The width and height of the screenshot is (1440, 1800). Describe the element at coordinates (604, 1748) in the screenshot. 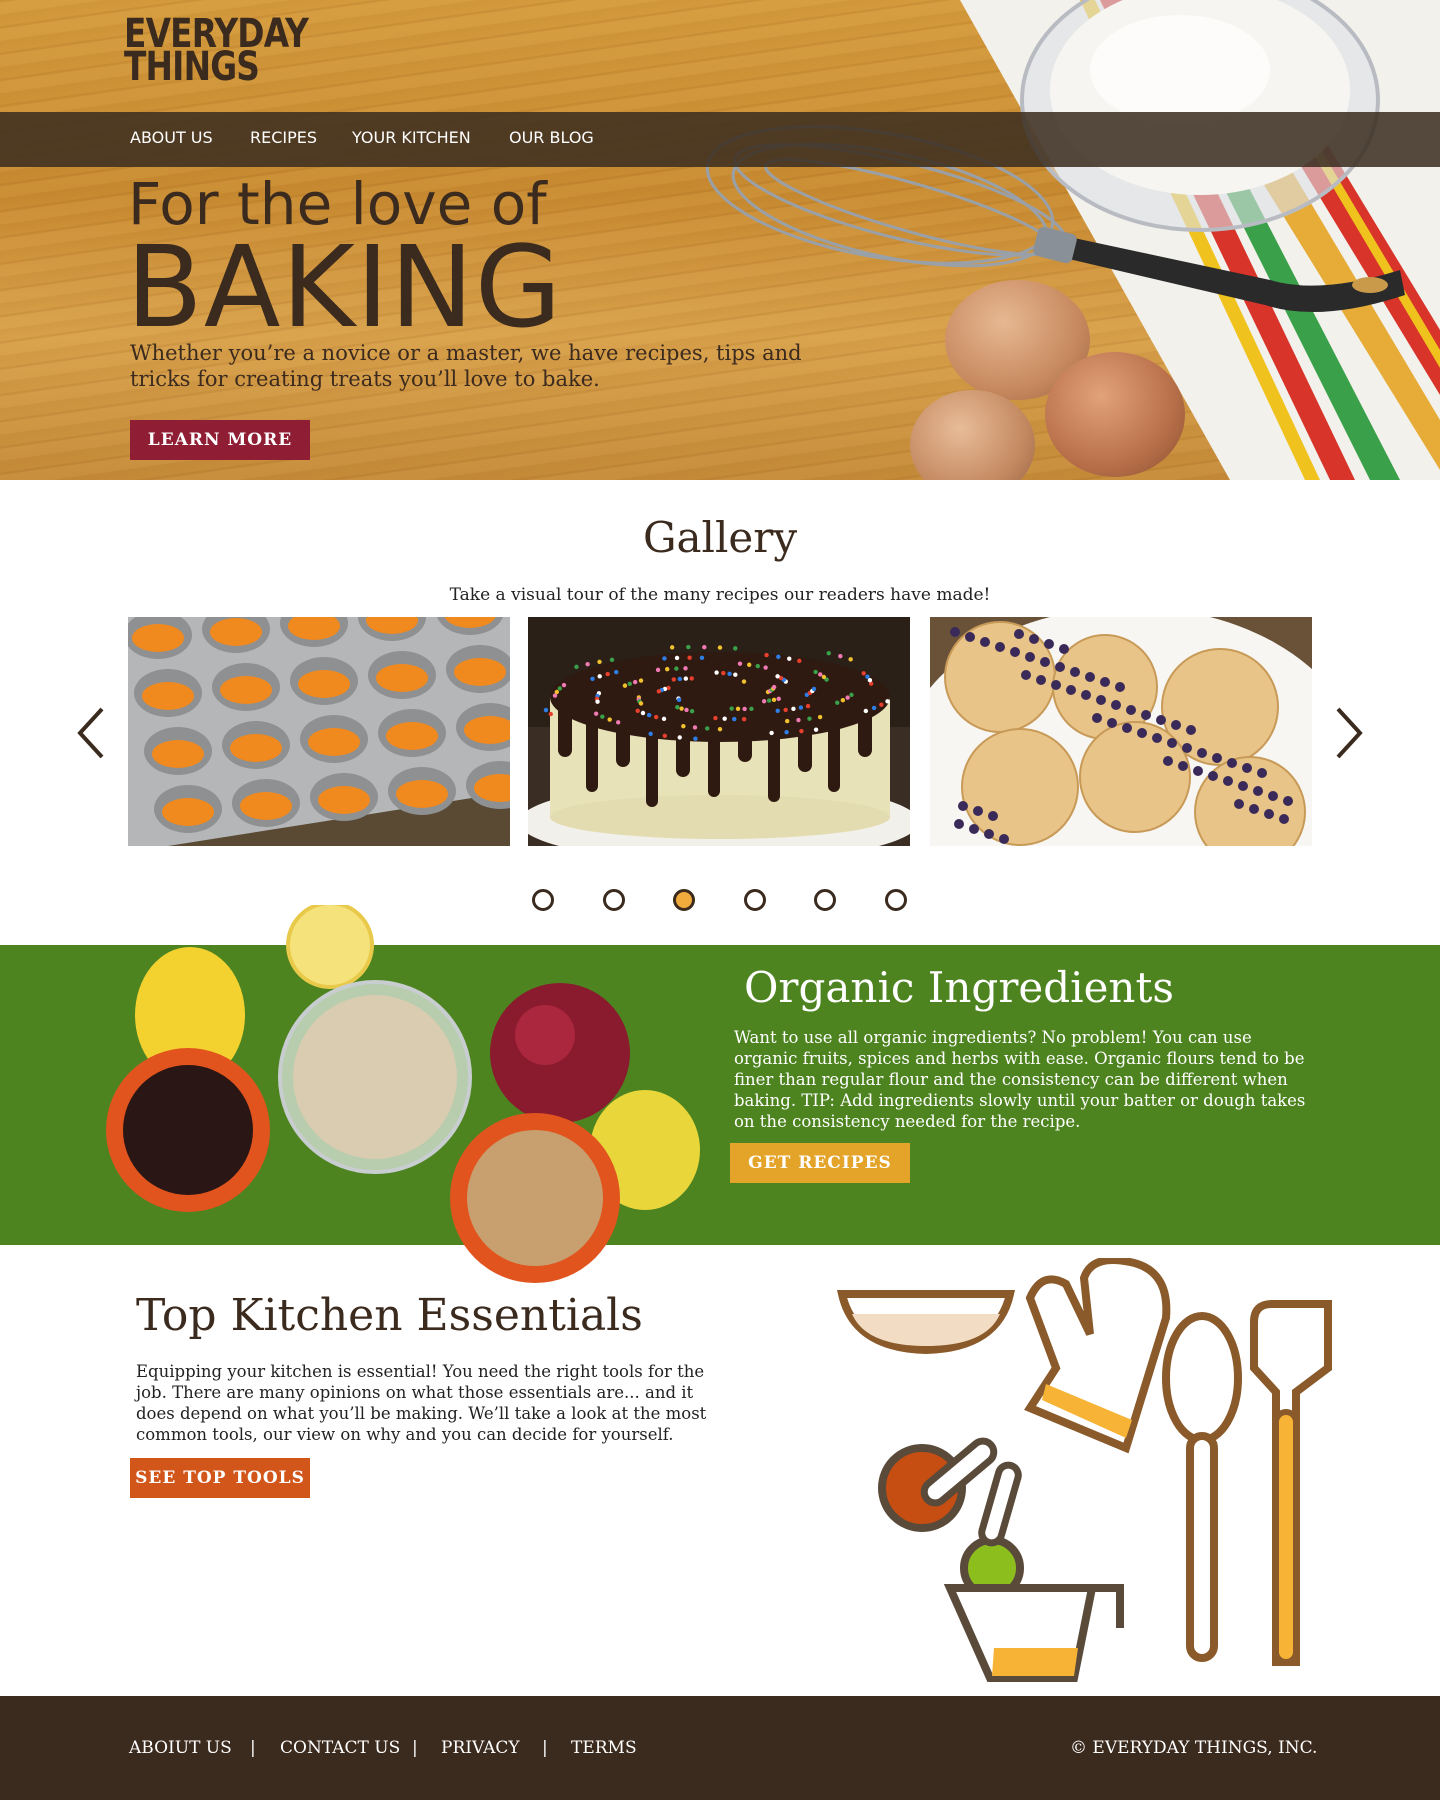

I see `footer-link-terms: TERMS` at that location.